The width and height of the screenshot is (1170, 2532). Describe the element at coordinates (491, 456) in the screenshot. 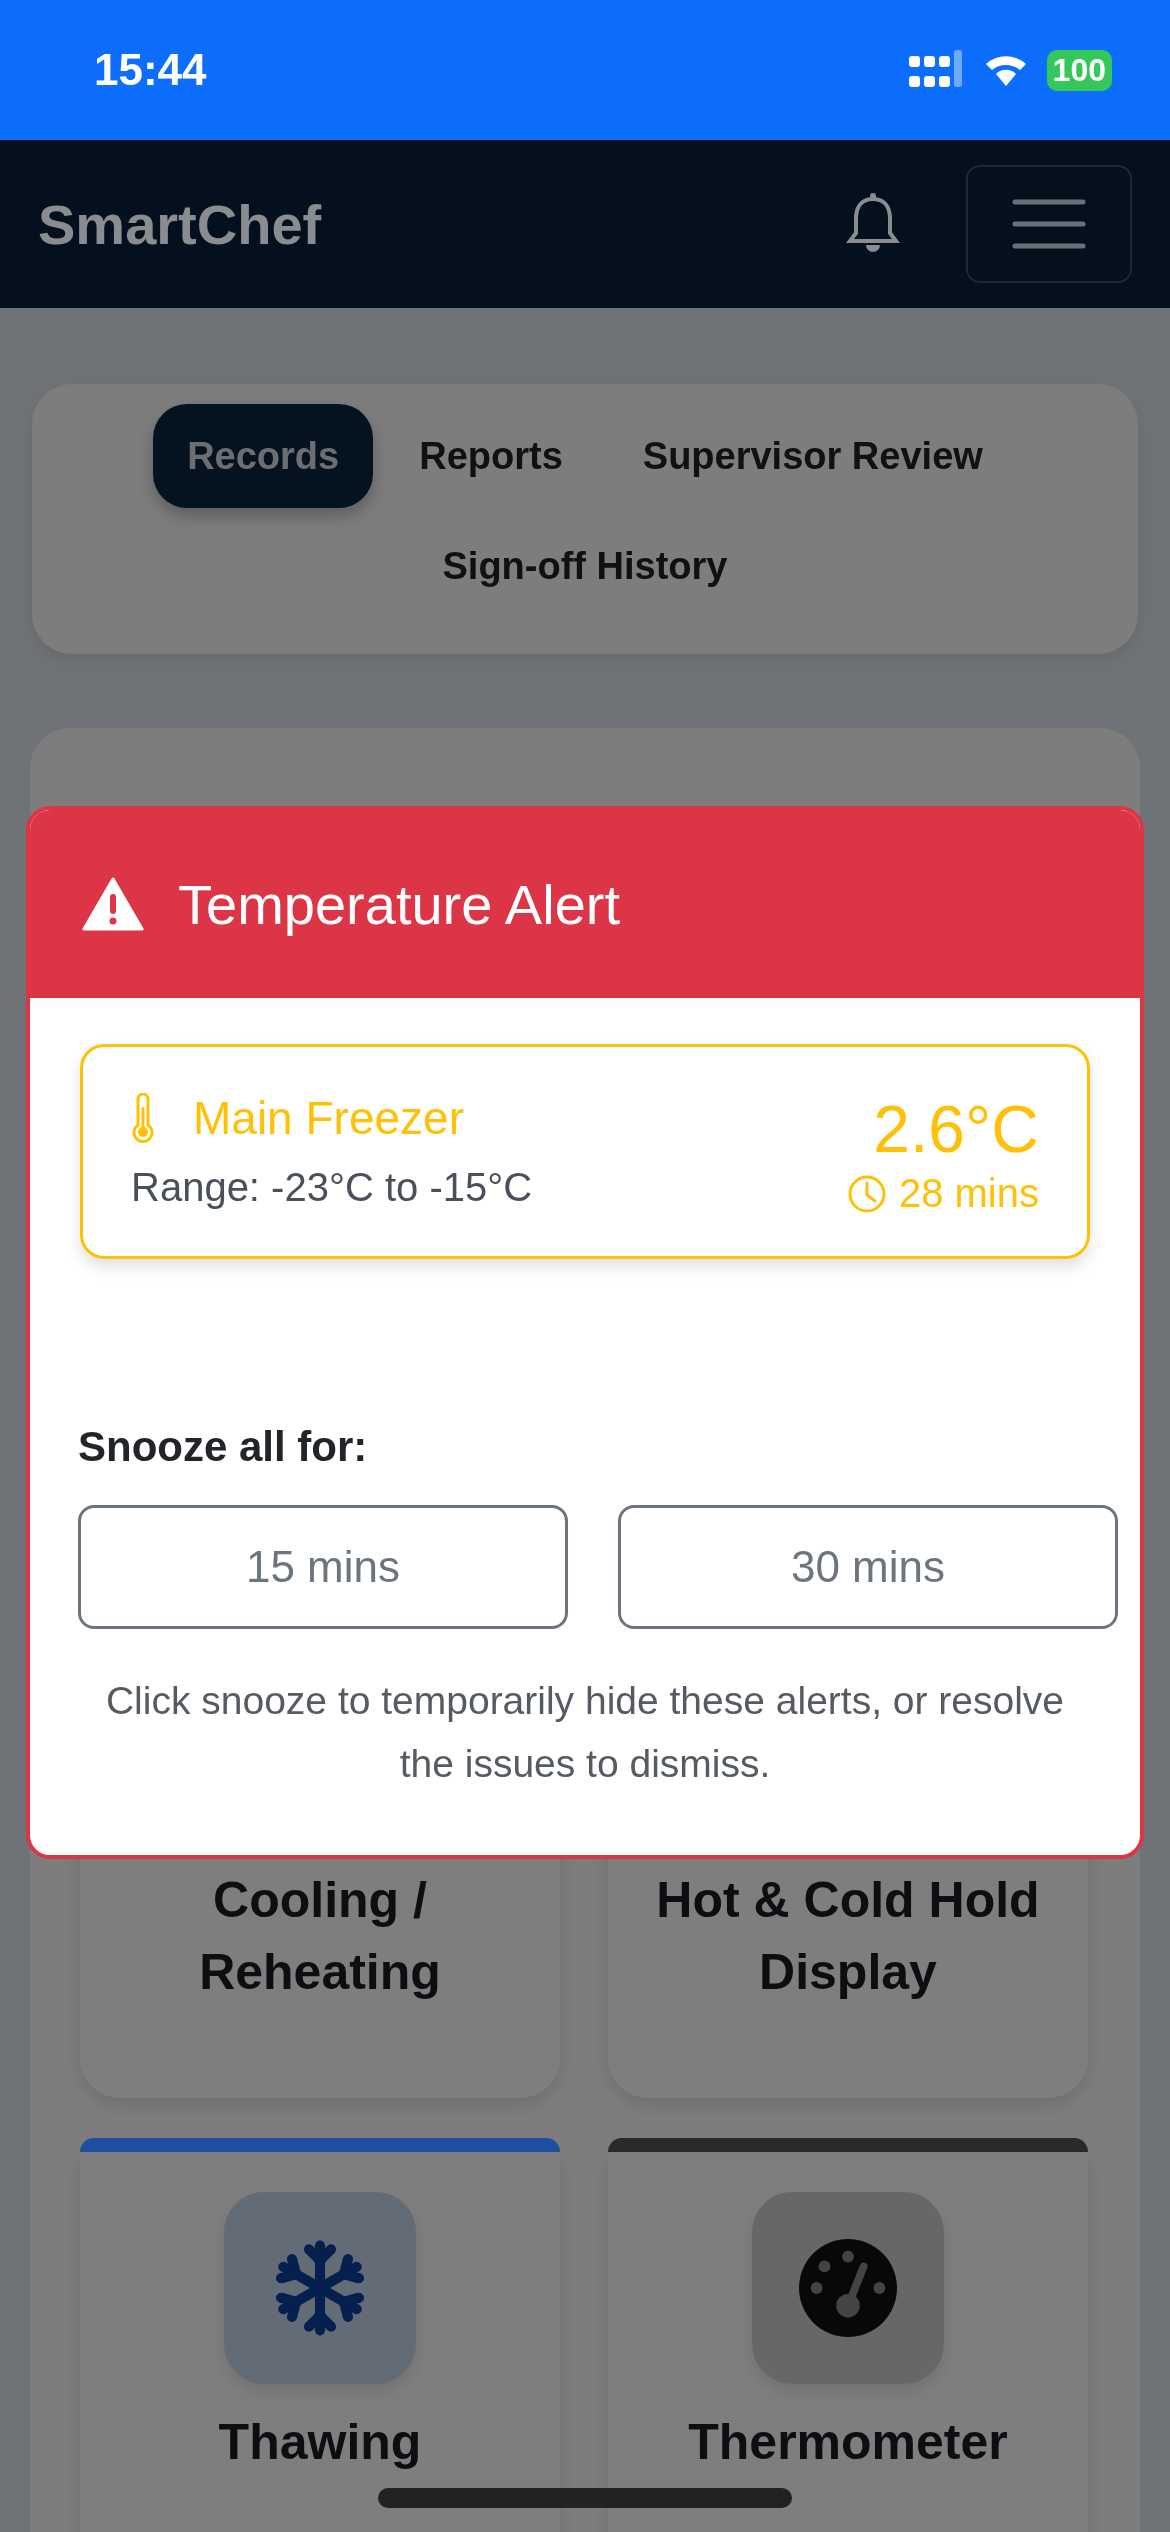

I see `nav-tab: Reports` at that location.